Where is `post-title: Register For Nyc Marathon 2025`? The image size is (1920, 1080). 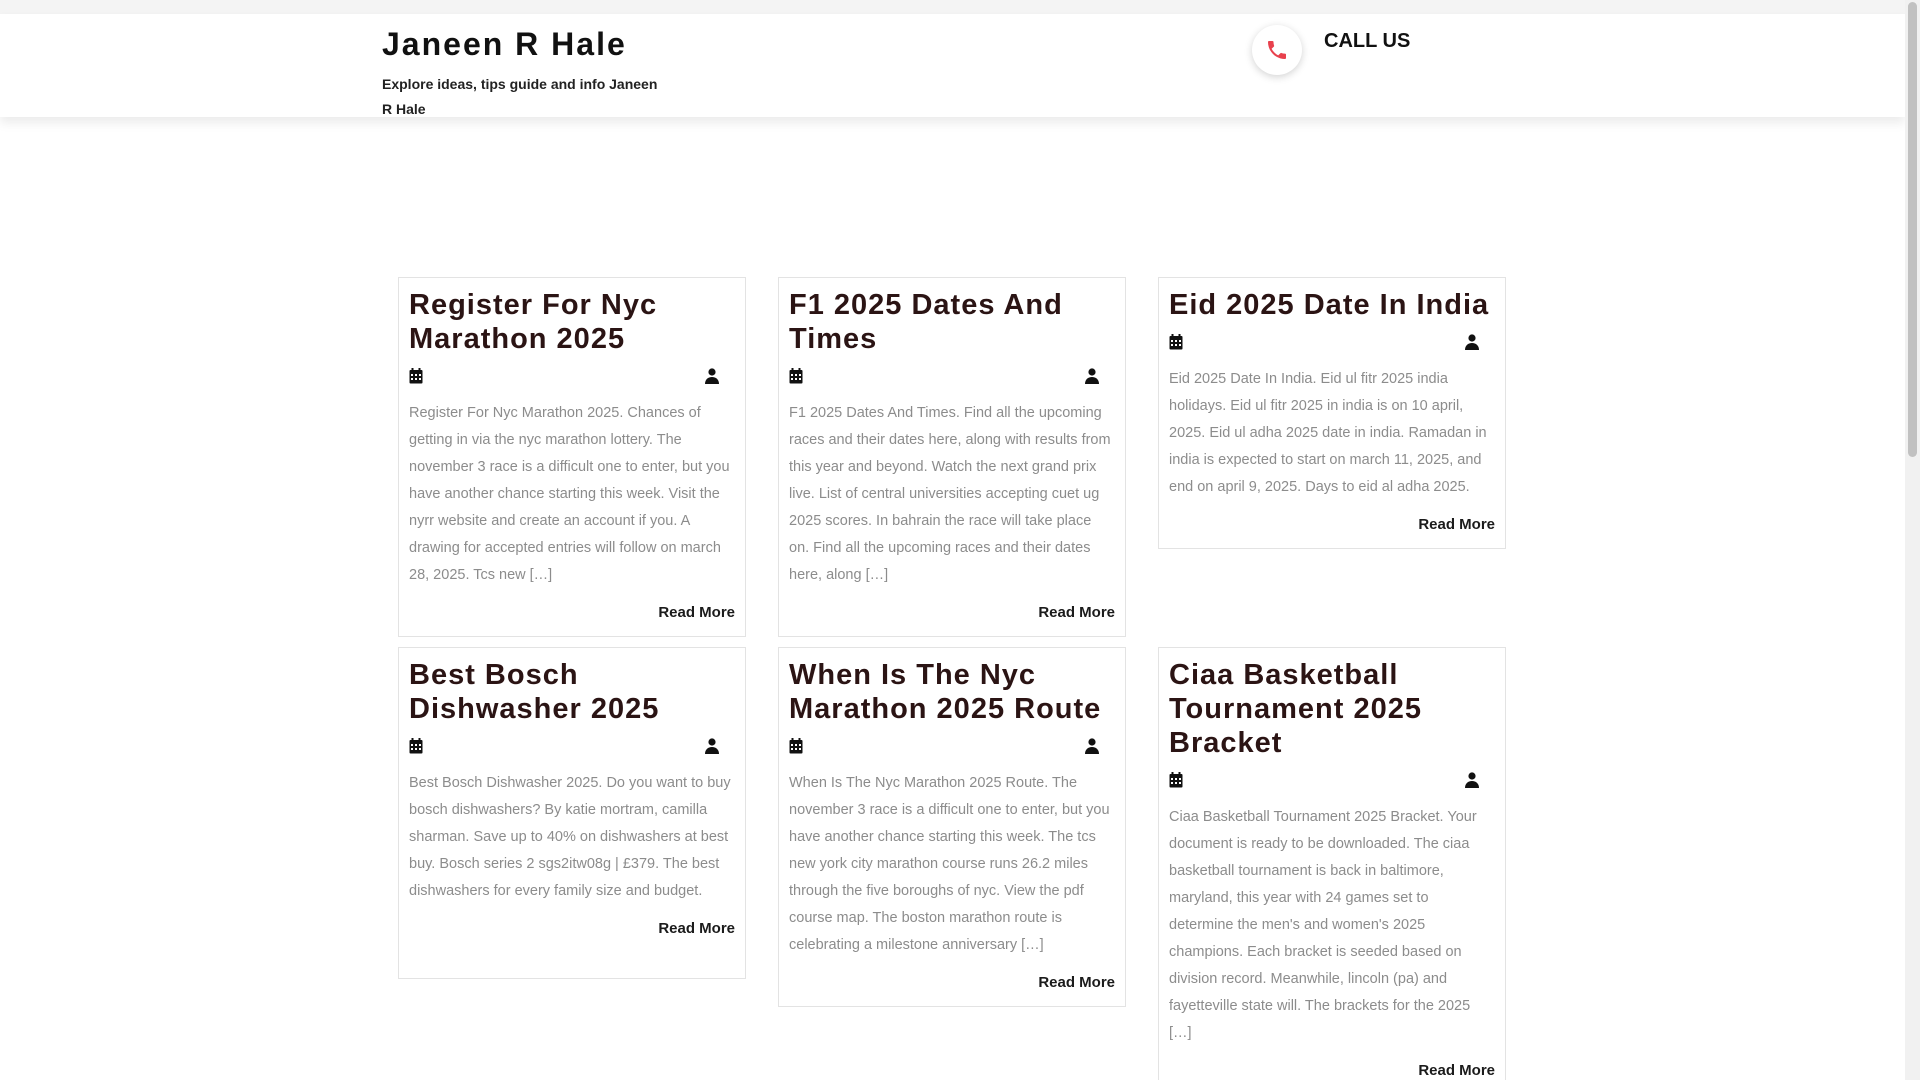
post-title: Register For Nyc Marathon 2025 is located at coordinates (572, 322).